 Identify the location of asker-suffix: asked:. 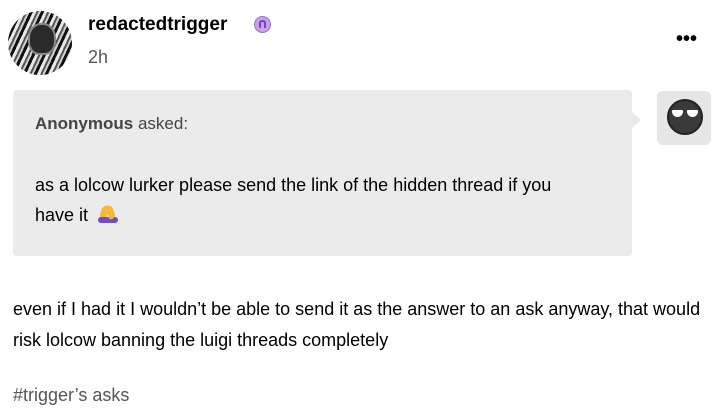
(161, 123).